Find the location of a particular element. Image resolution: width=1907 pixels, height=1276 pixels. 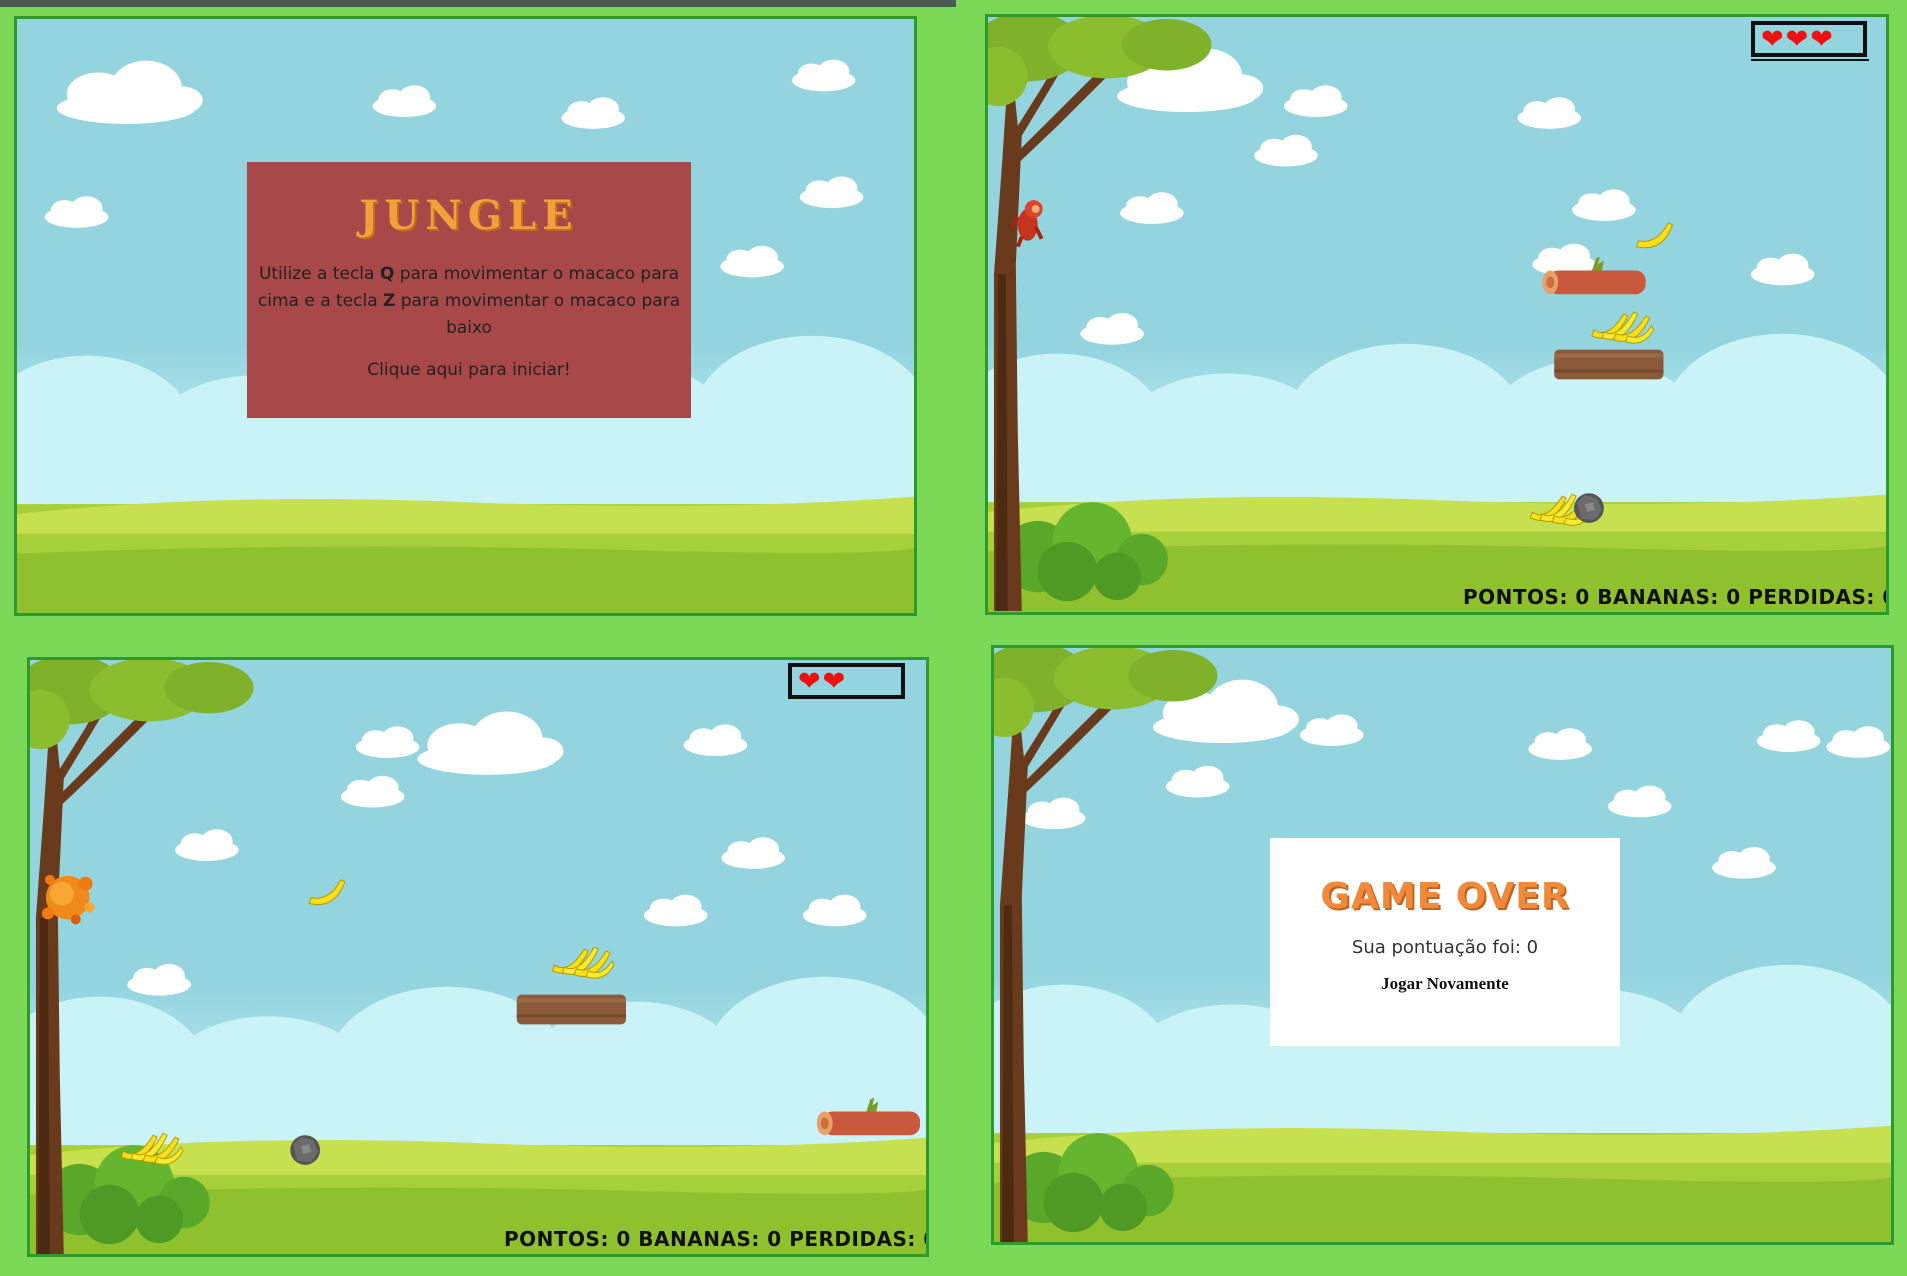

game-title: JUNGLE is located at coordinates (469, 215).